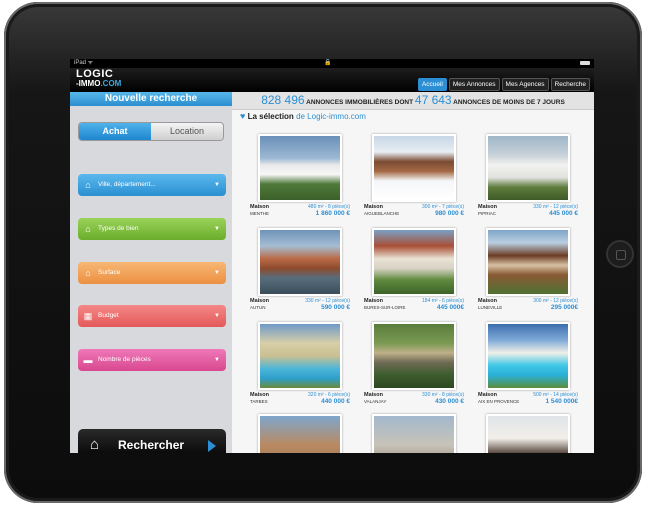 This screenshot has height=505, width=646. What do you see at coordinates (328, 63) in the screenshot?
I see `lock-icon: 🔒` at bounding box center [328, 63].